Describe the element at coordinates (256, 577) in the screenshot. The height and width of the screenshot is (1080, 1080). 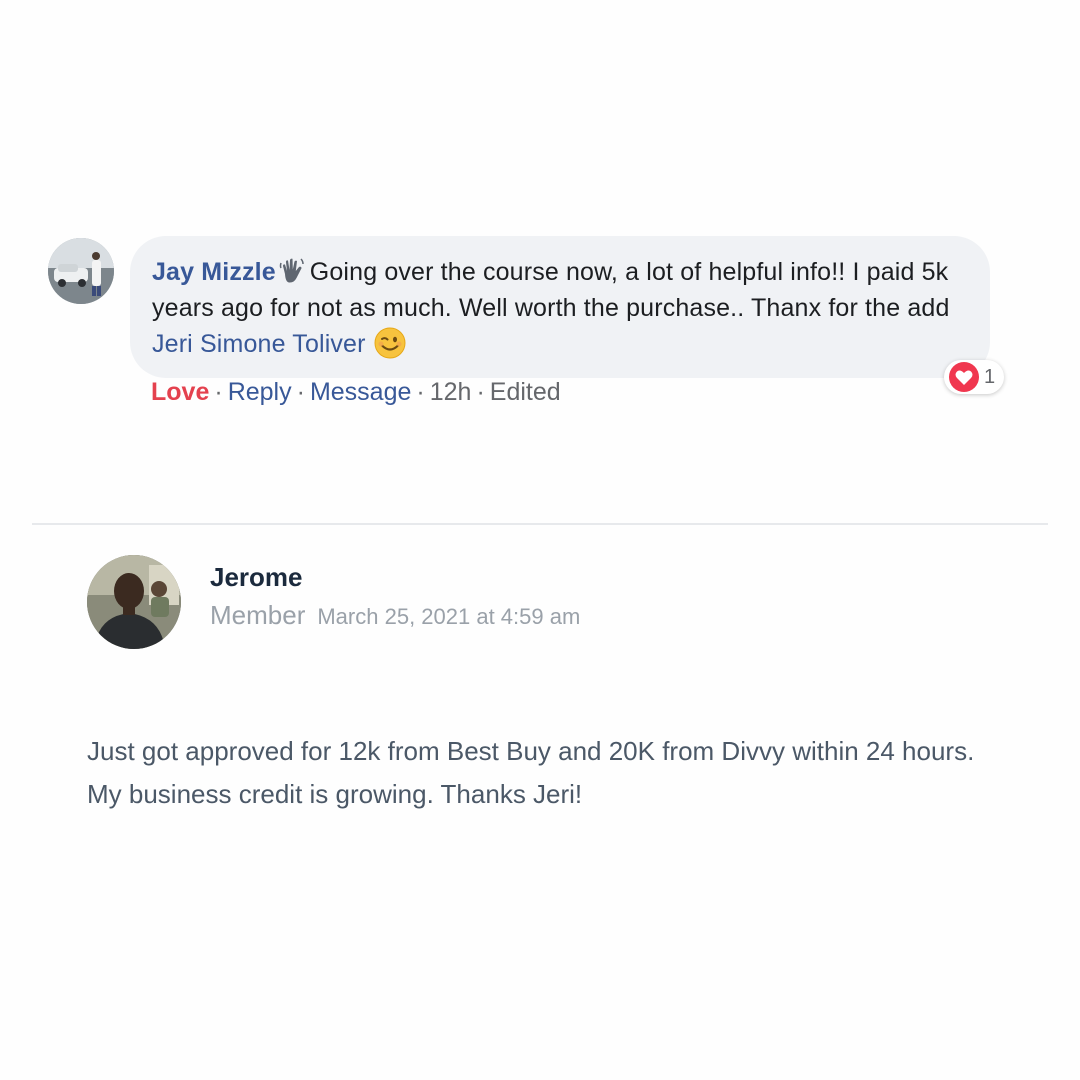
I see `post-author-name: Jerome` at that location.